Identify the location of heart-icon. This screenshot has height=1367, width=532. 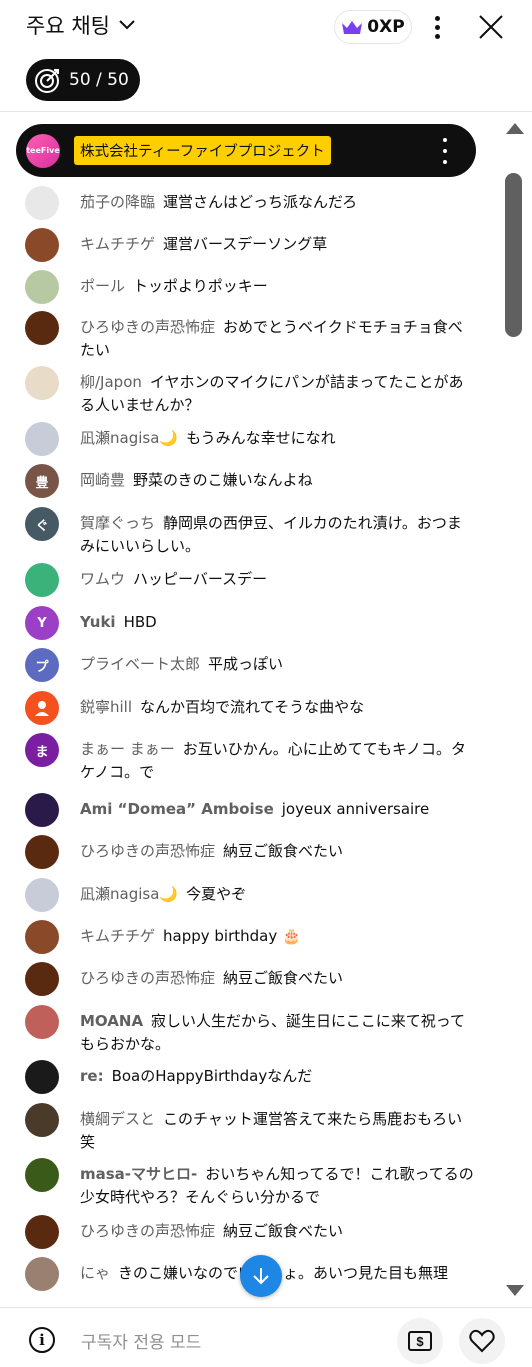
(482, 1341).